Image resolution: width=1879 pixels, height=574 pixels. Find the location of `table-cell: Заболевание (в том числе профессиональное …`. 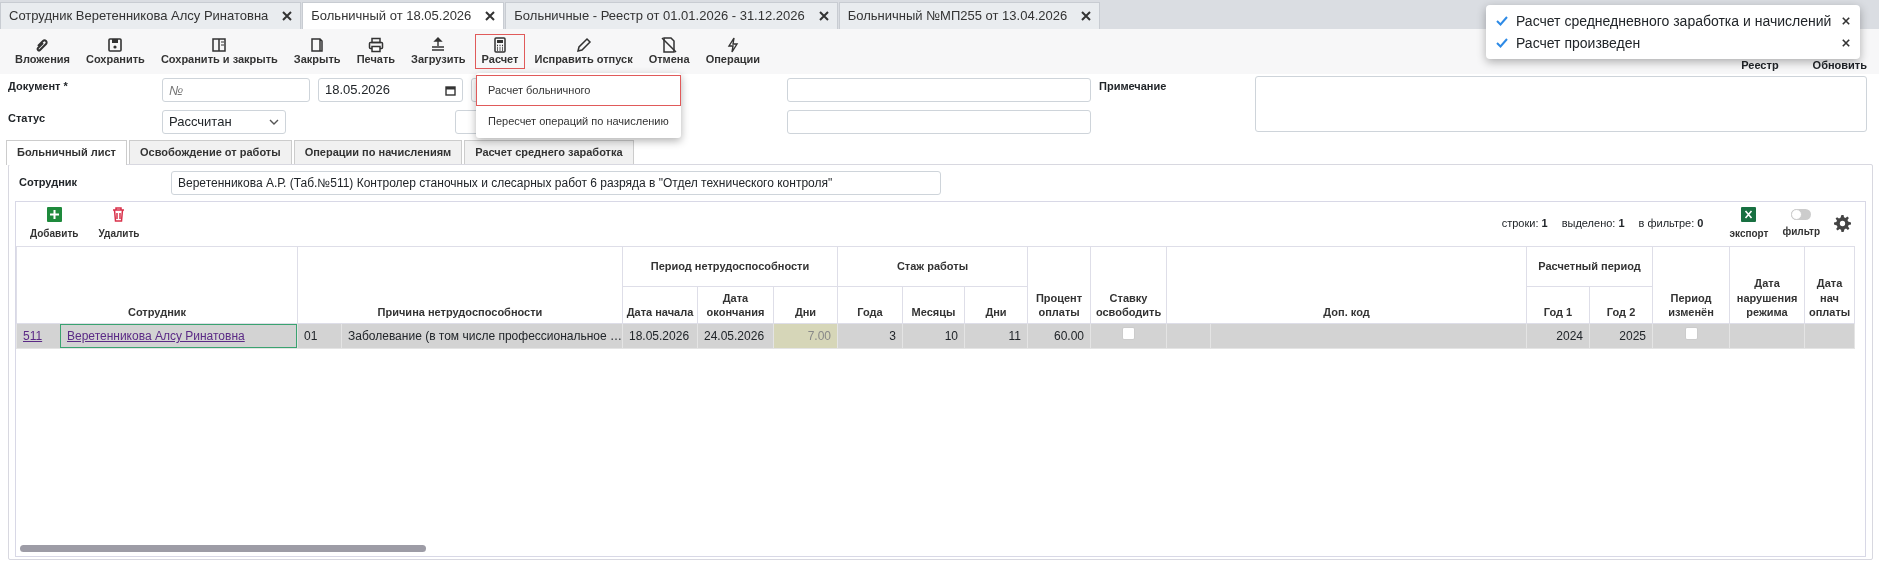

table-cell: Заболевание (в том числе профессиональное … is located at coordinates (481, 336).